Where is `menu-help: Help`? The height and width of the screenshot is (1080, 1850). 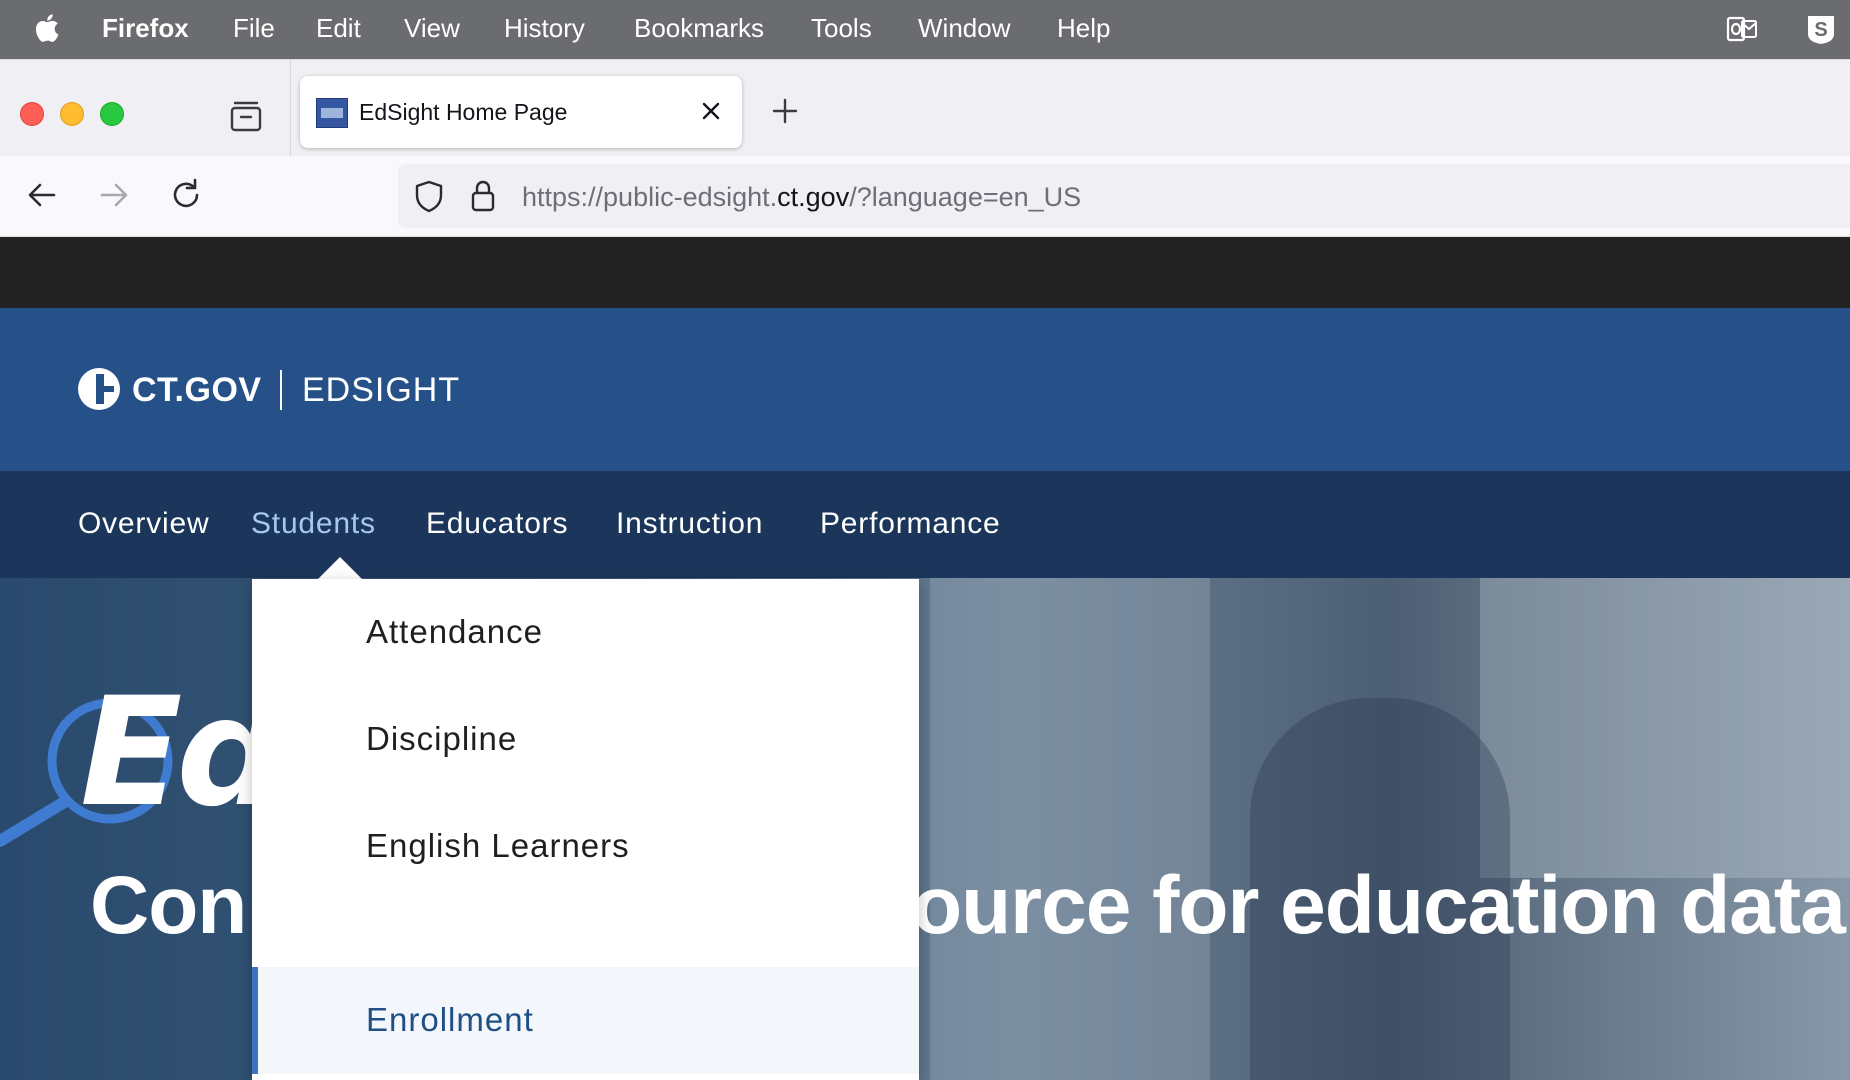
menu-help: Help is located at coordinates (1083, 28).